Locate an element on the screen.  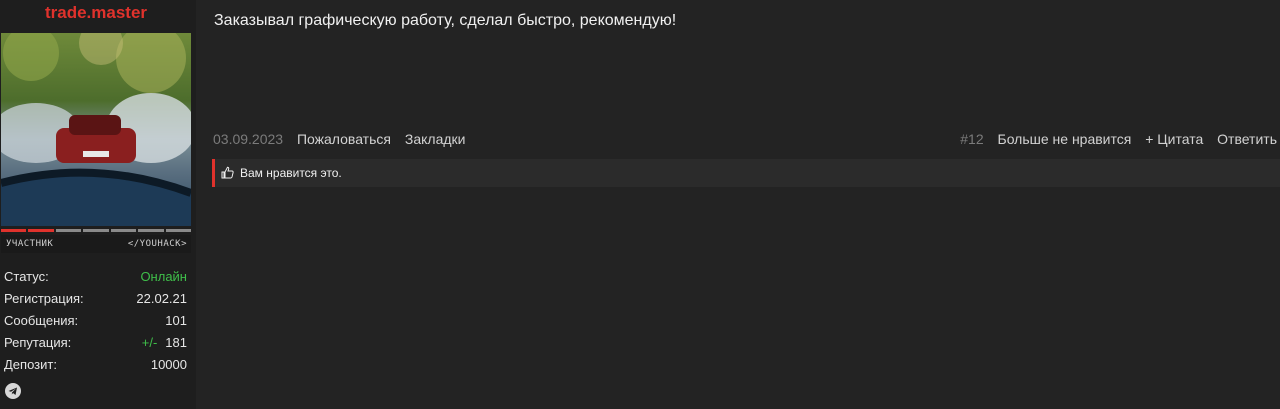
post-number: #12 is located at coordinates (971, 139).